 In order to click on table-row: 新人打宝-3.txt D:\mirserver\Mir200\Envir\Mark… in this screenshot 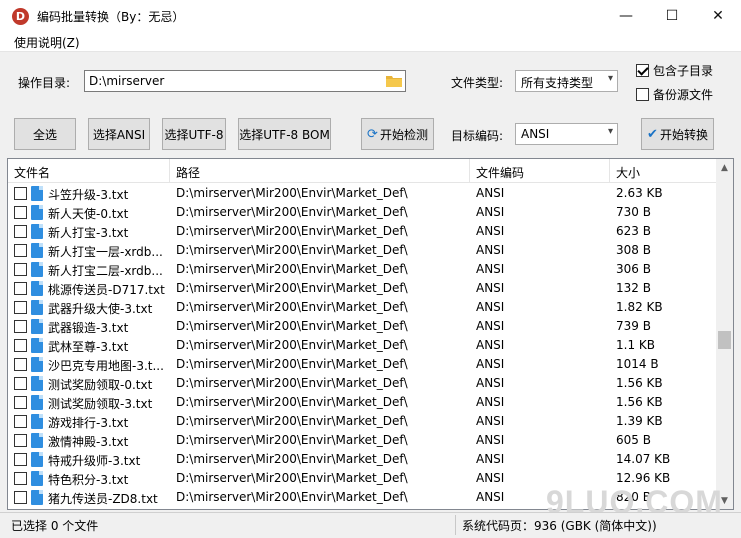, I will do `click(363, 231)`.